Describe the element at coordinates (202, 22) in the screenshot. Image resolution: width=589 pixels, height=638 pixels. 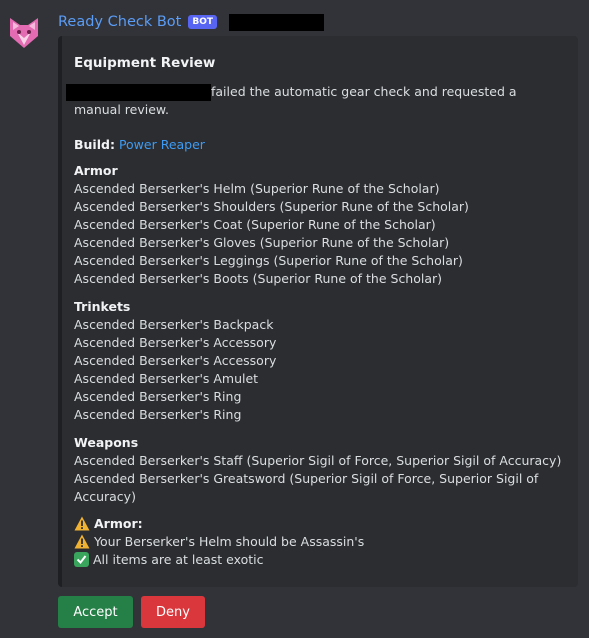
I see `bot-badge: BOT` at that location.